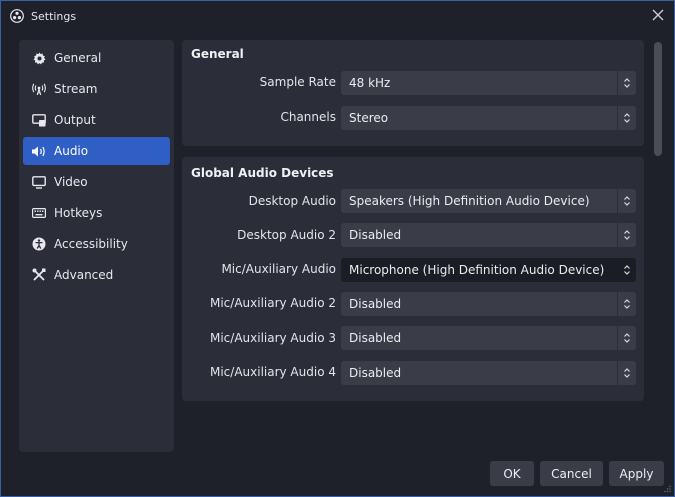  Describe the element at coordinates (571, 473) in the screenshot. I see `cancel-button: Cancel` at that location.